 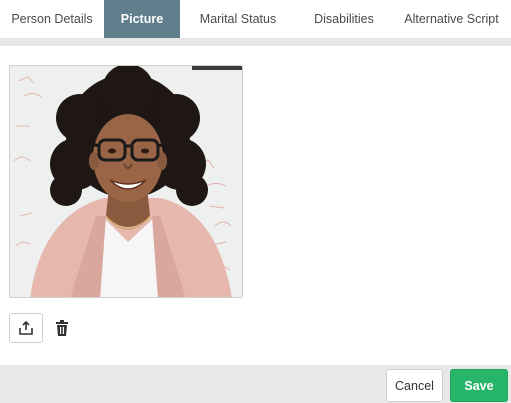 I want to click on upload-icon, so click(x=26, y=327).